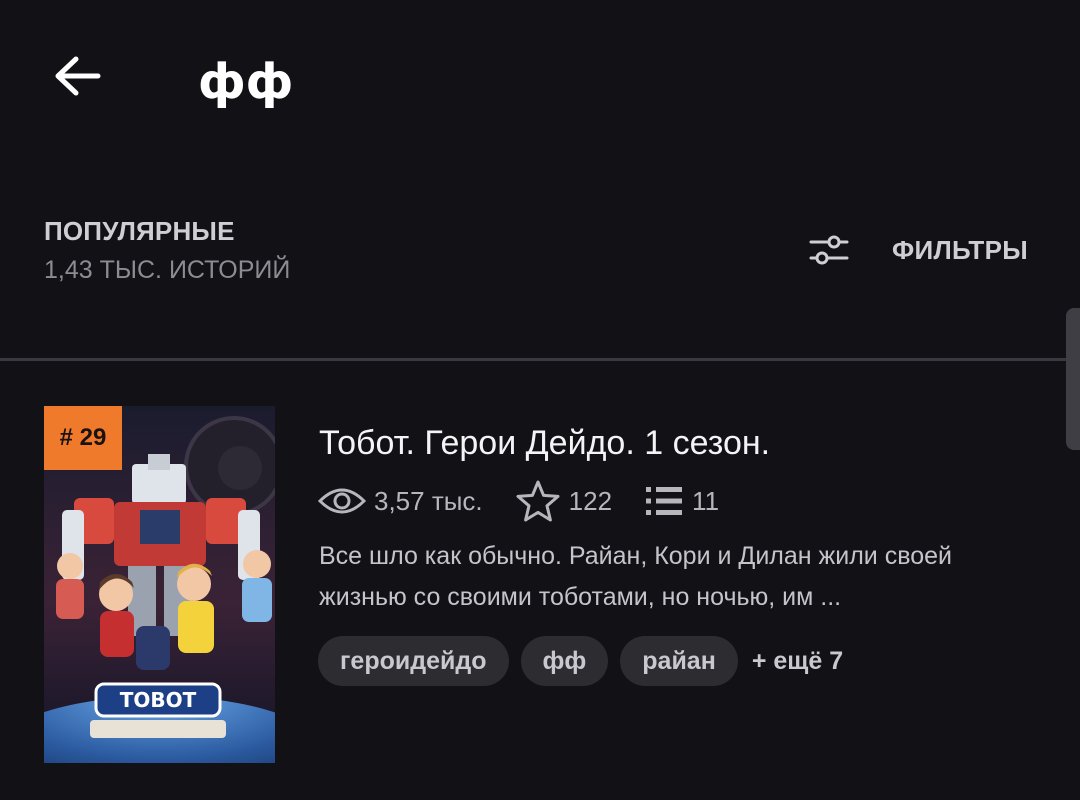  Describe the element at coordinates (679, 661) in the screenshot. I see `tag-chip: райан` at that location.